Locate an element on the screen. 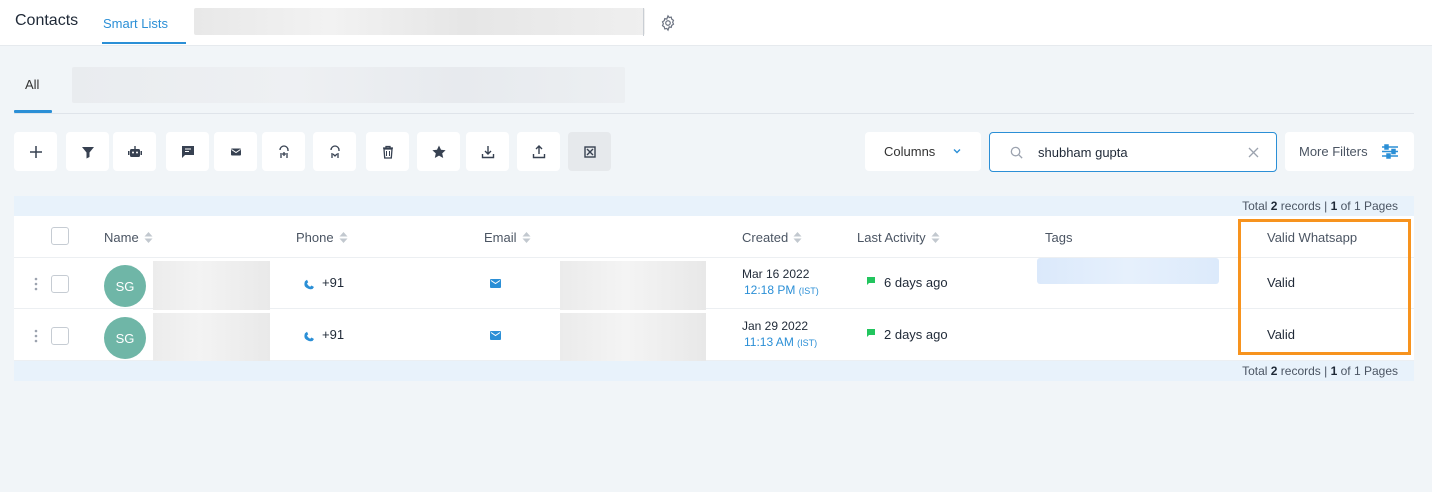 This screenshot has width=1432, height=492. plus-icon is located at coordinates (35, 151).